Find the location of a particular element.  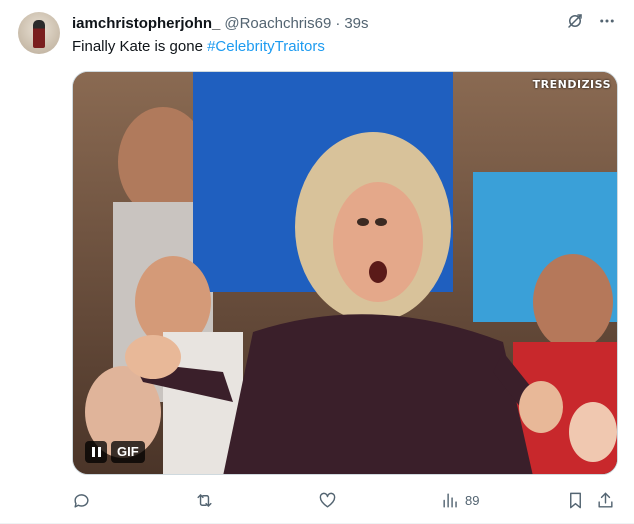

gif-watermark: TRENDIZISS is located at coordinates (571, 84).